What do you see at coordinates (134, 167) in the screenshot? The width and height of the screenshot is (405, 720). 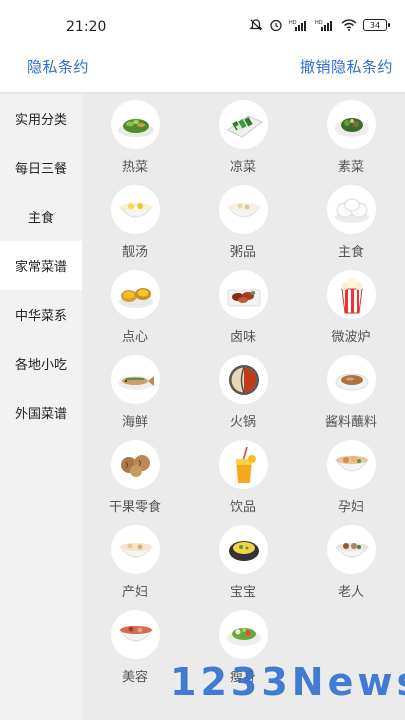 I see `grid-item-label: 热菜` at bounding box center [134, 167].